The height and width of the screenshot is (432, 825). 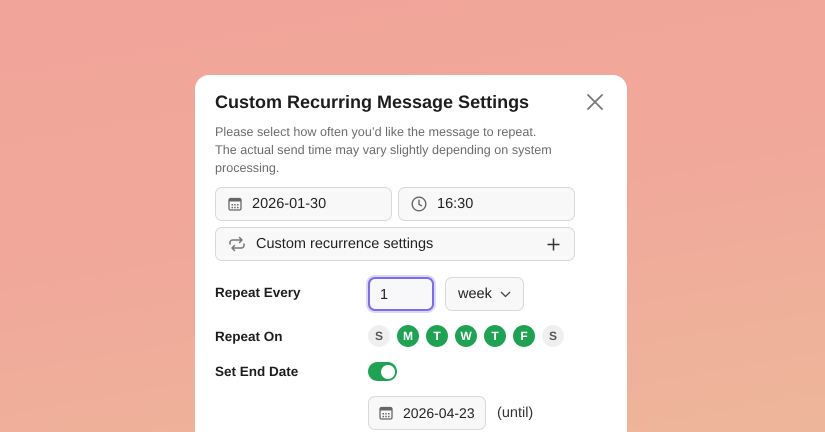 I want to click on repeat-on-label: Repeat On, so click(x=249, y=337).